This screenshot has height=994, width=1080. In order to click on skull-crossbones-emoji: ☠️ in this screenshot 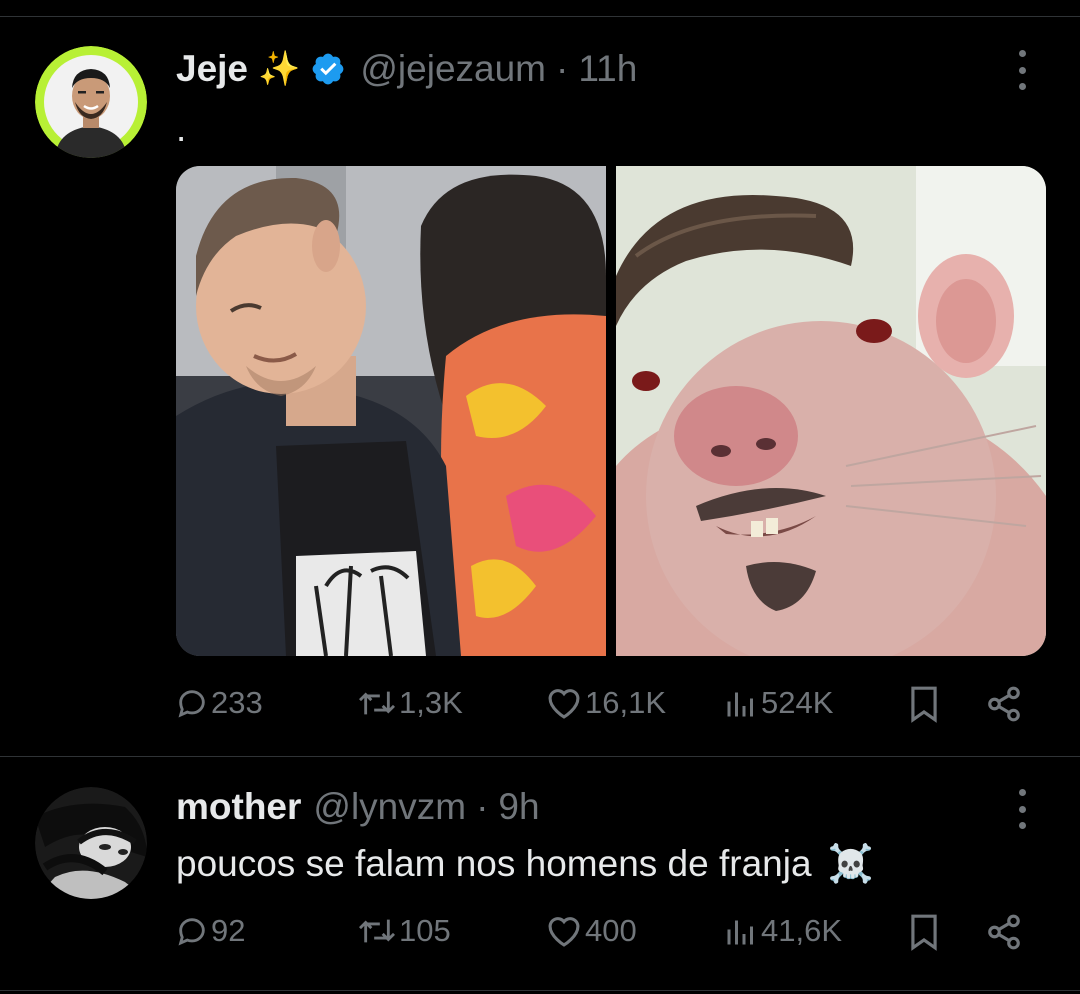, I will do `click(850, 863)`.